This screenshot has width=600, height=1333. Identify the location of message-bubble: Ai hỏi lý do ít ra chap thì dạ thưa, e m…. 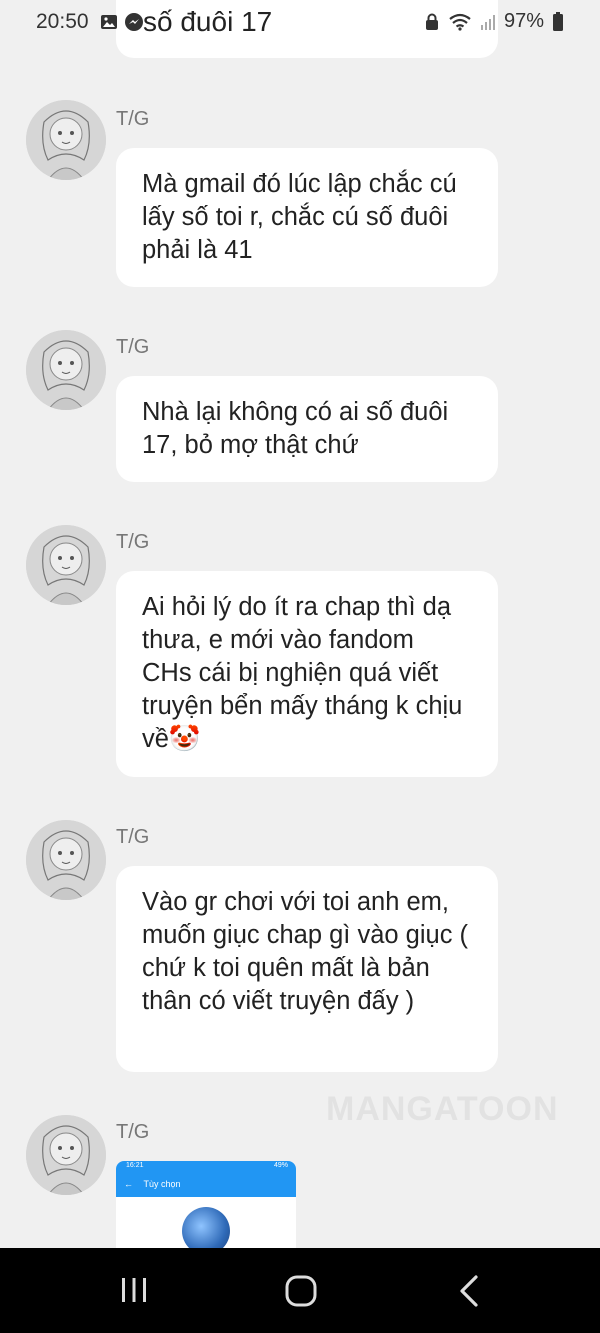
(307, 674).